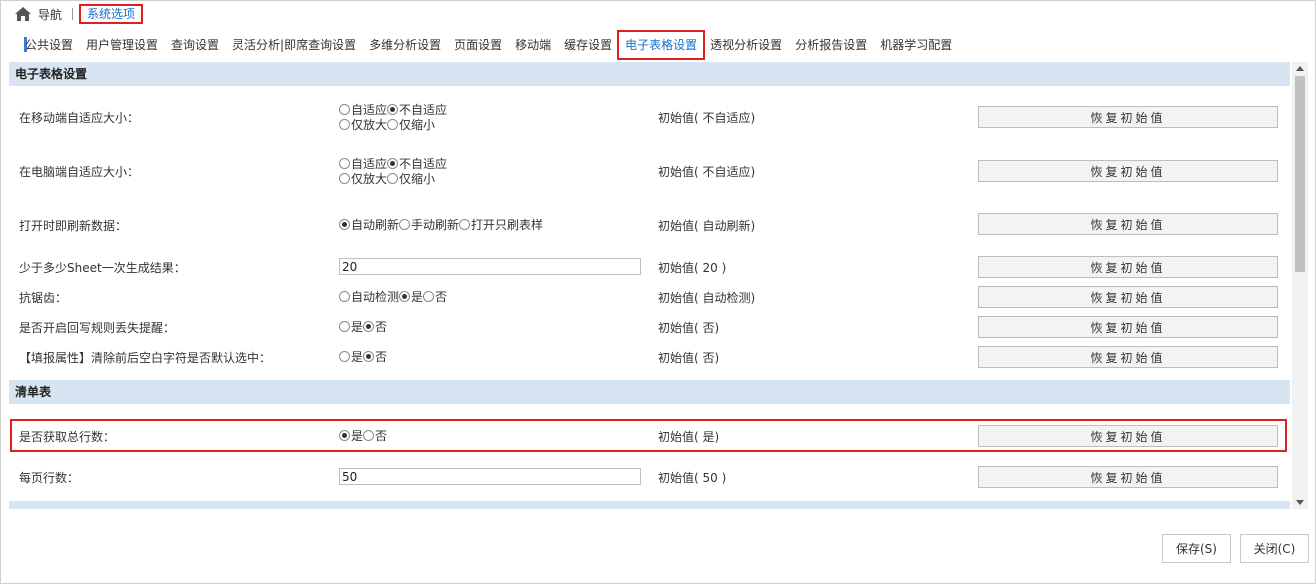 This screenshot has width=1316, height=584. I want to click on setting-label: 打开时即刷新数据：, so click(73, 226).